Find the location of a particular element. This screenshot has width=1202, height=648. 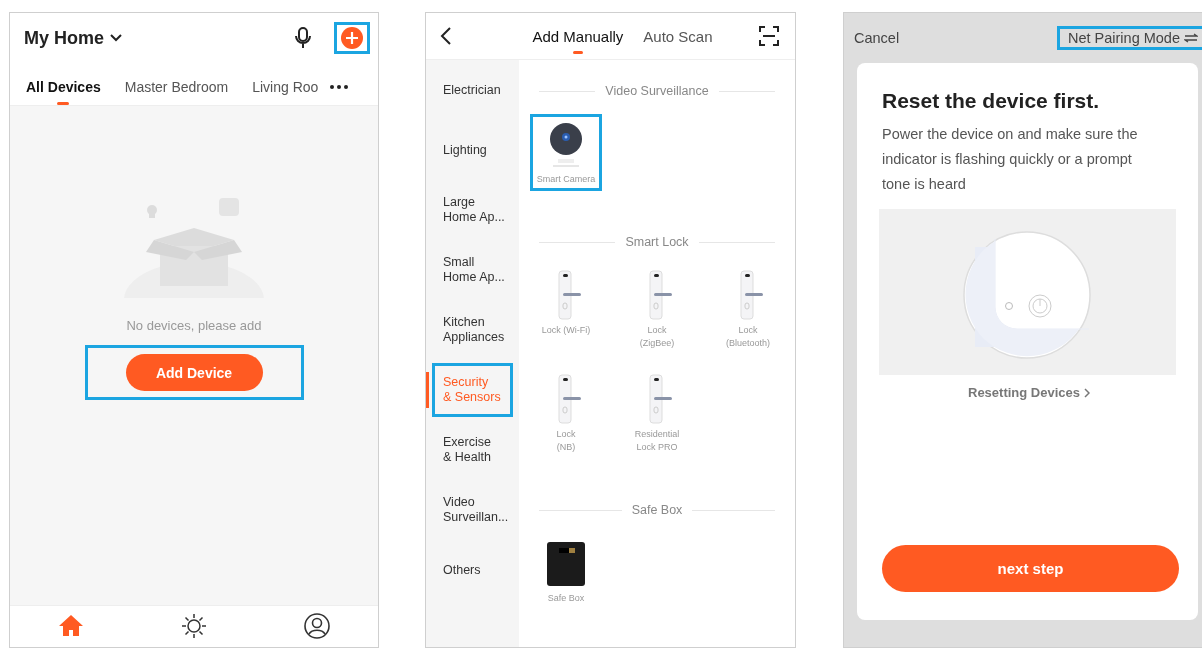

chevron-right-icon is located at coordinates (1087, 392).